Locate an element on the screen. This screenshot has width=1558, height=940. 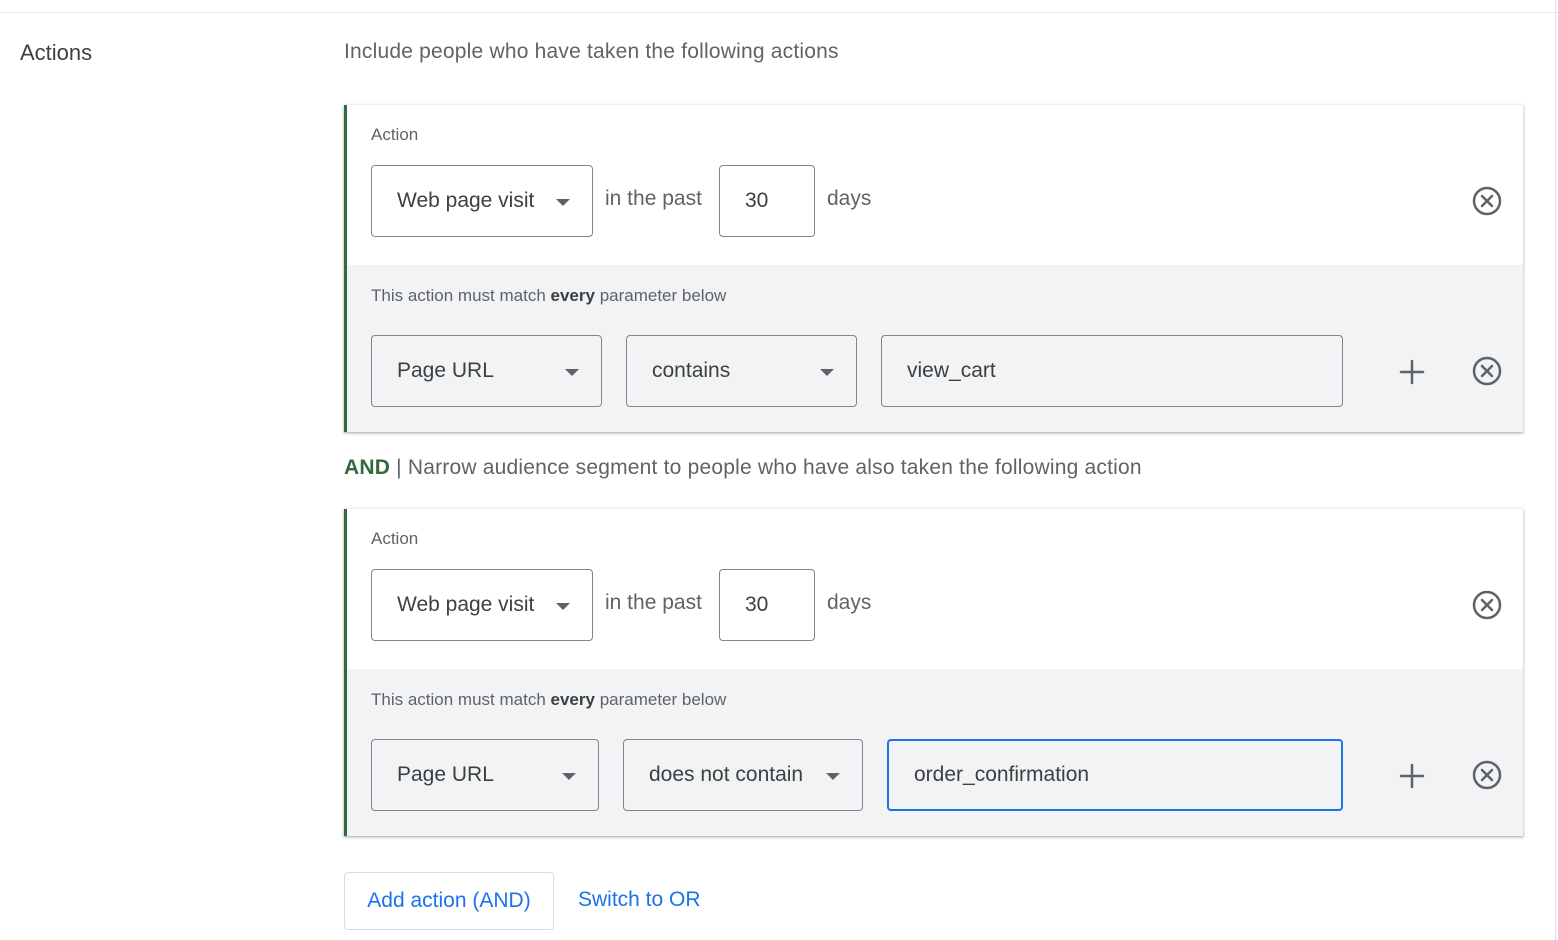
param-operator-dropdown: does not contain is located at coordinates (743, 775).